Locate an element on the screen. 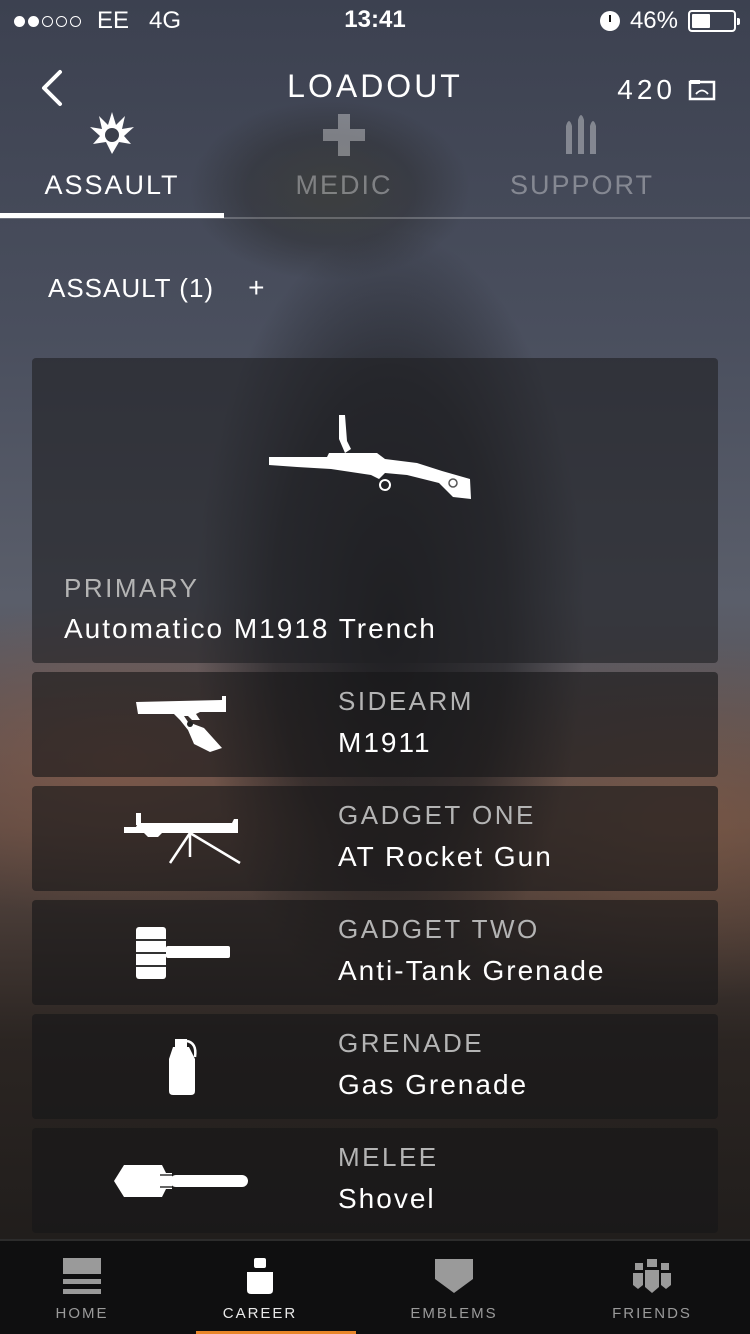  anti-tank-grenade-icon is located at coordinates (183, 952).